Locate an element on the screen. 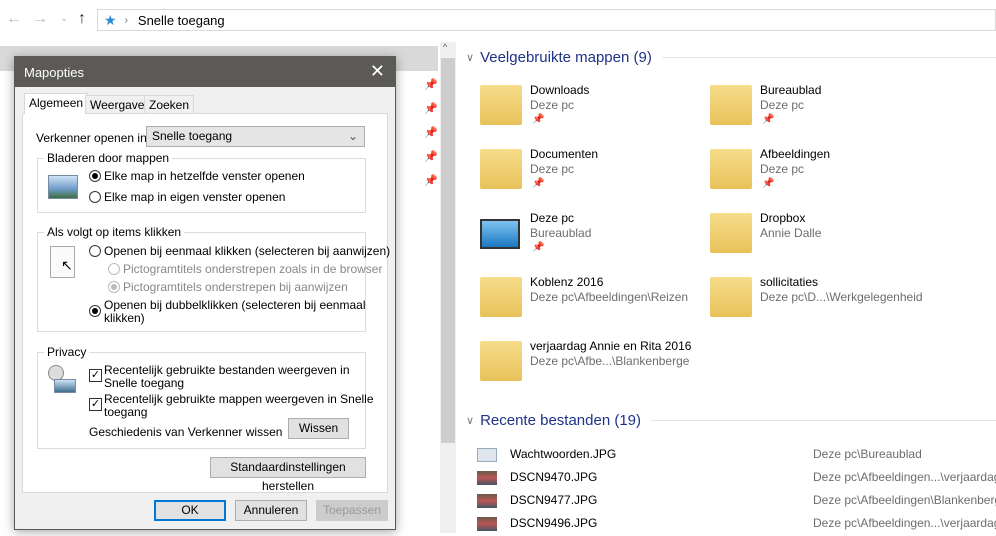 Image resolution: width=996 pixels, height=536 pixels. file-name: DSCN9477.JPG is located at coordinates (554, 500).